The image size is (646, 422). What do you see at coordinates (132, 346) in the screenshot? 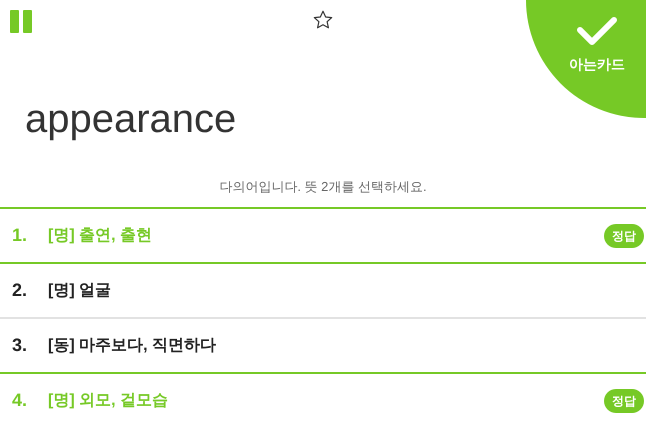
I see `option-text: [동] 마주보다, 직면하다` at bounding box center [132, 346].